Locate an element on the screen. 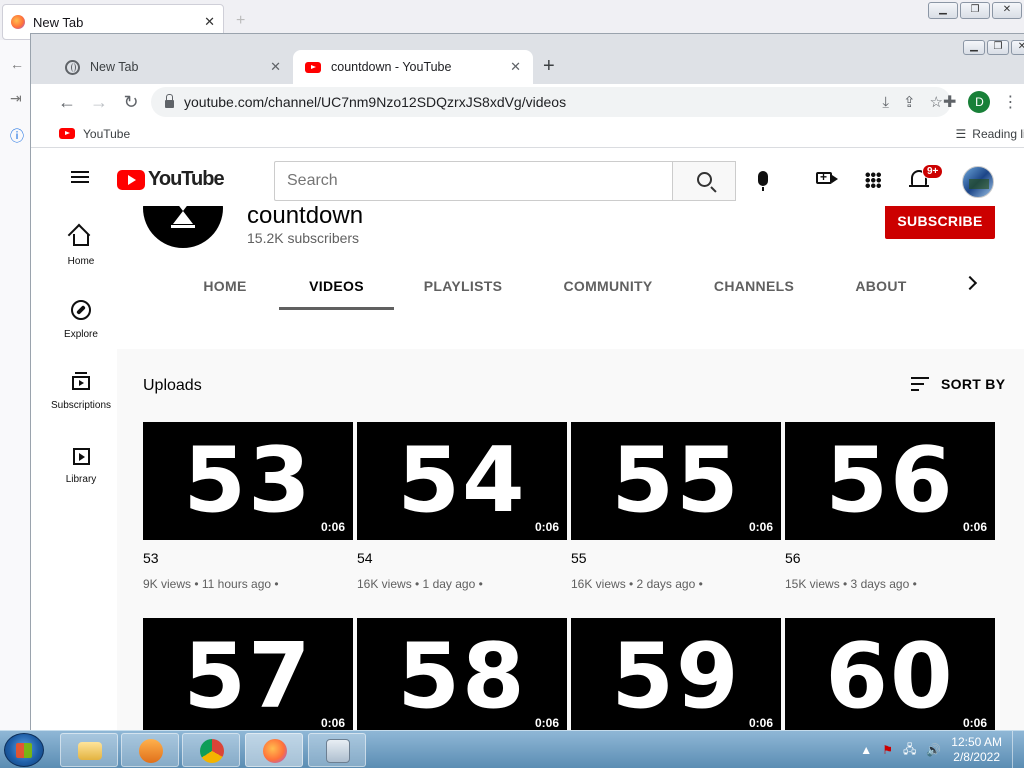  sidebar-item-library: Library is located at coordinates (81, 466).